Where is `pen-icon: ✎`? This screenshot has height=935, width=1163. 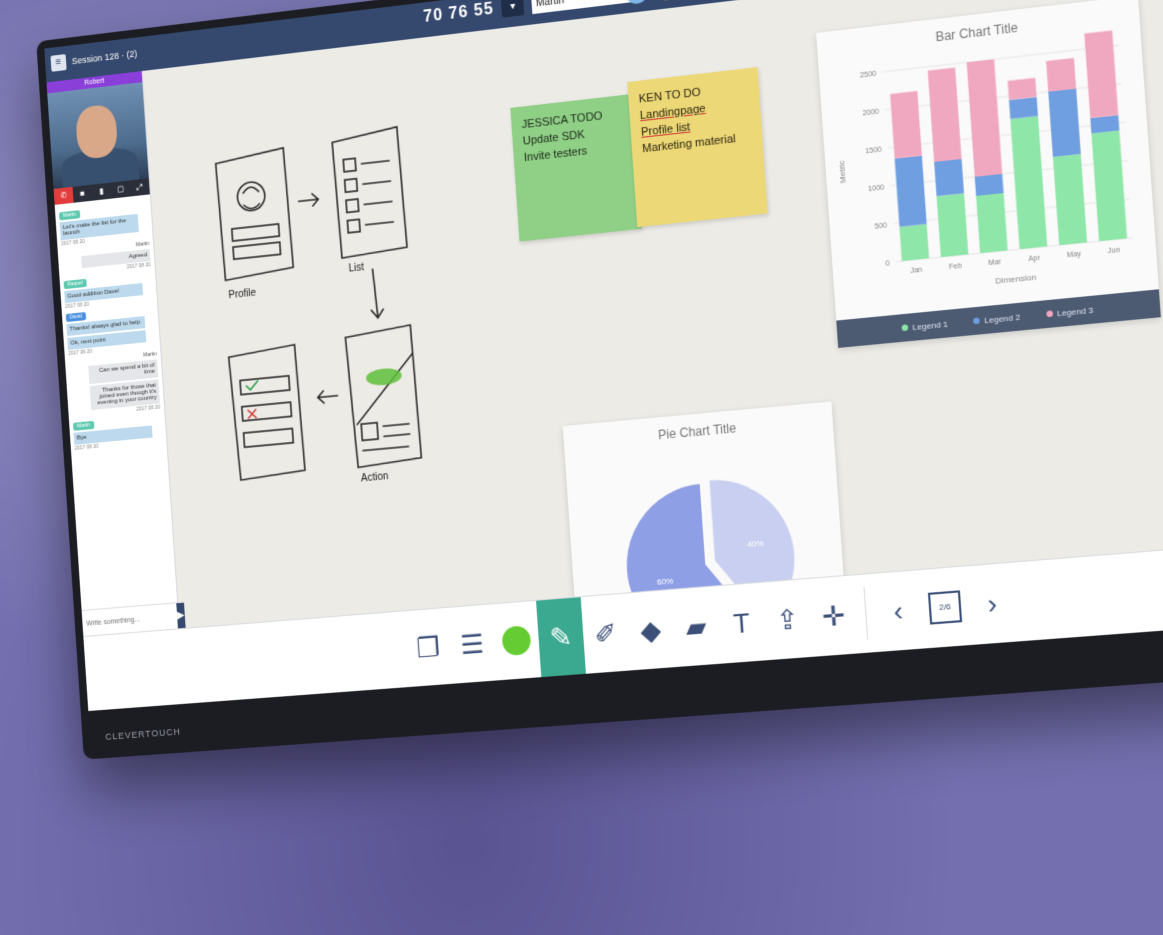
pen-icon: ✎ is located at coordinates (561, 637).